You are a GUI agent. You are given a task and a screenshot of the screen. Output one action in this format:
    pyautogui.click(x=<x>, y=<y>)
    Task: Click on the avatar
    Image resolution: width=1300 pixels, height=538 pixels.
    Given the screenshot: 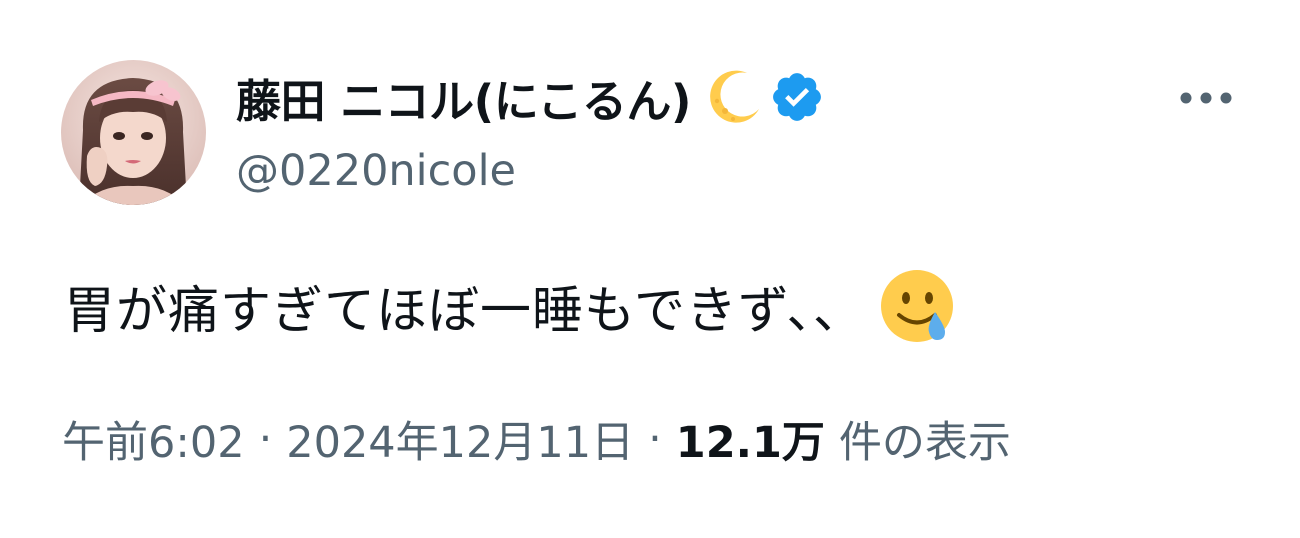 What is the action you would take?
    pyautogui.click(x=133, y=132)
    